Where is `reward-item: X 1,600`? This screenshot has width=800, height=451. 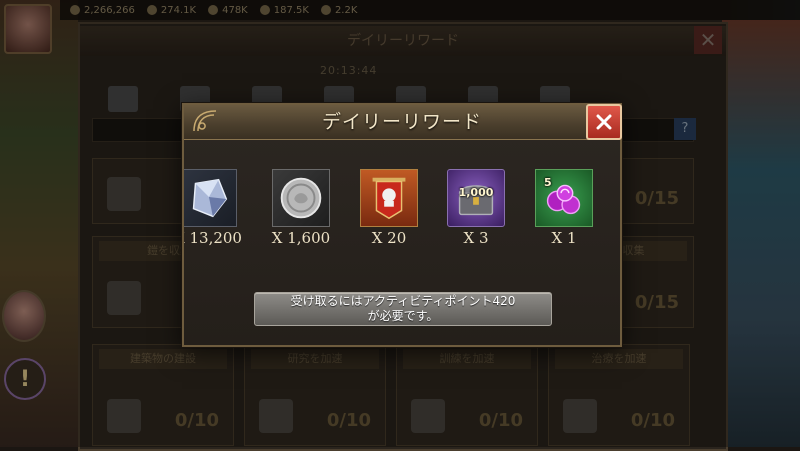 reward-item: X 1,600 is located at coordinates (301, 208).